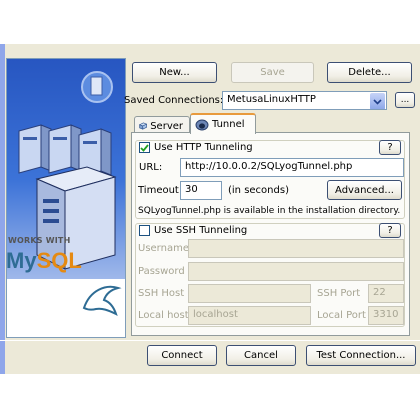 The image size is (420, 420). Describe the element at coordinates (210, 340) in the screenshot. I see `footer-divider` at that location.